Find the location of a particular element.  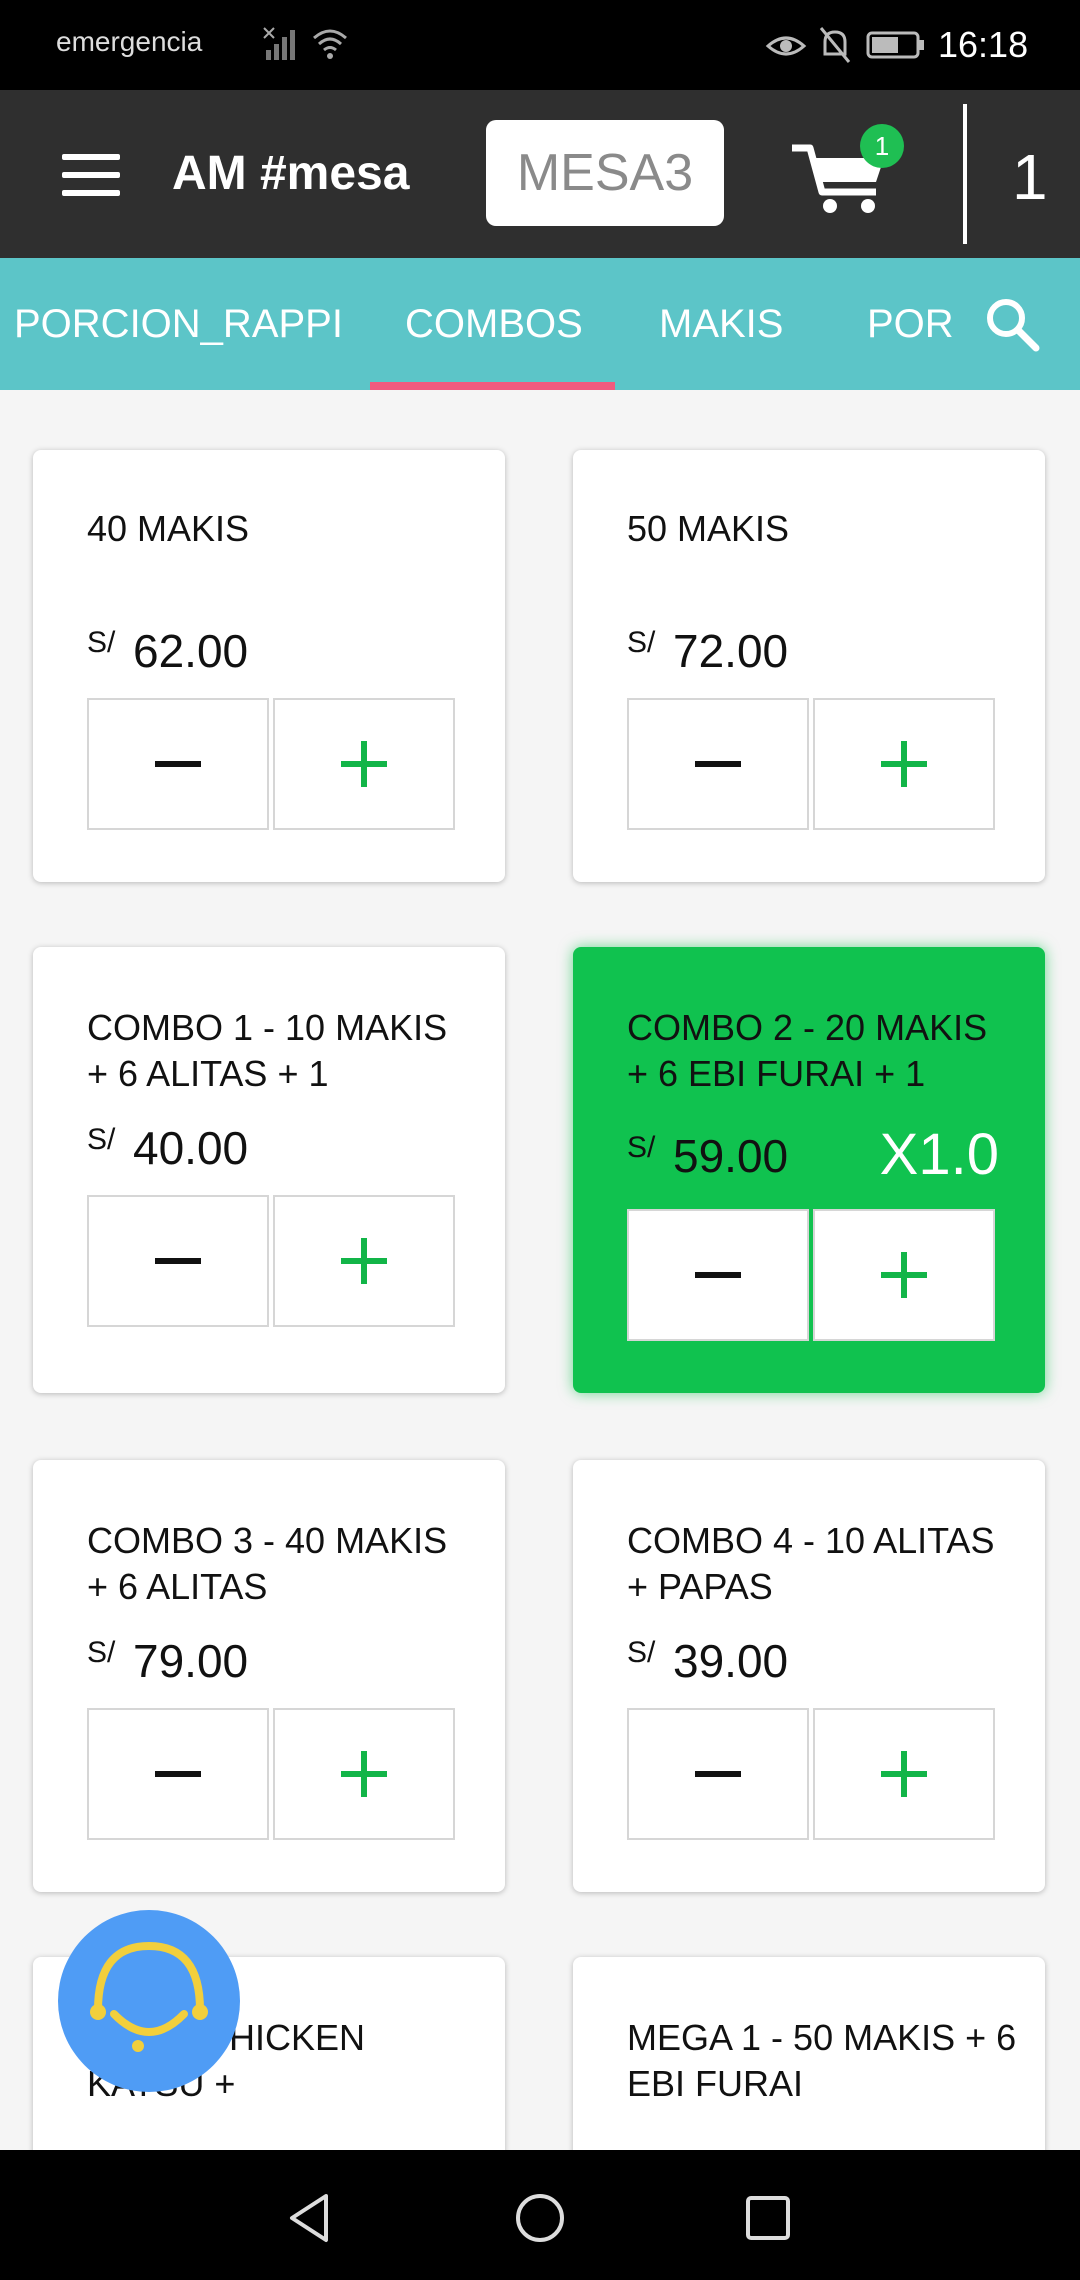

product-price: 72.00 is located at coordinates (731, 651).